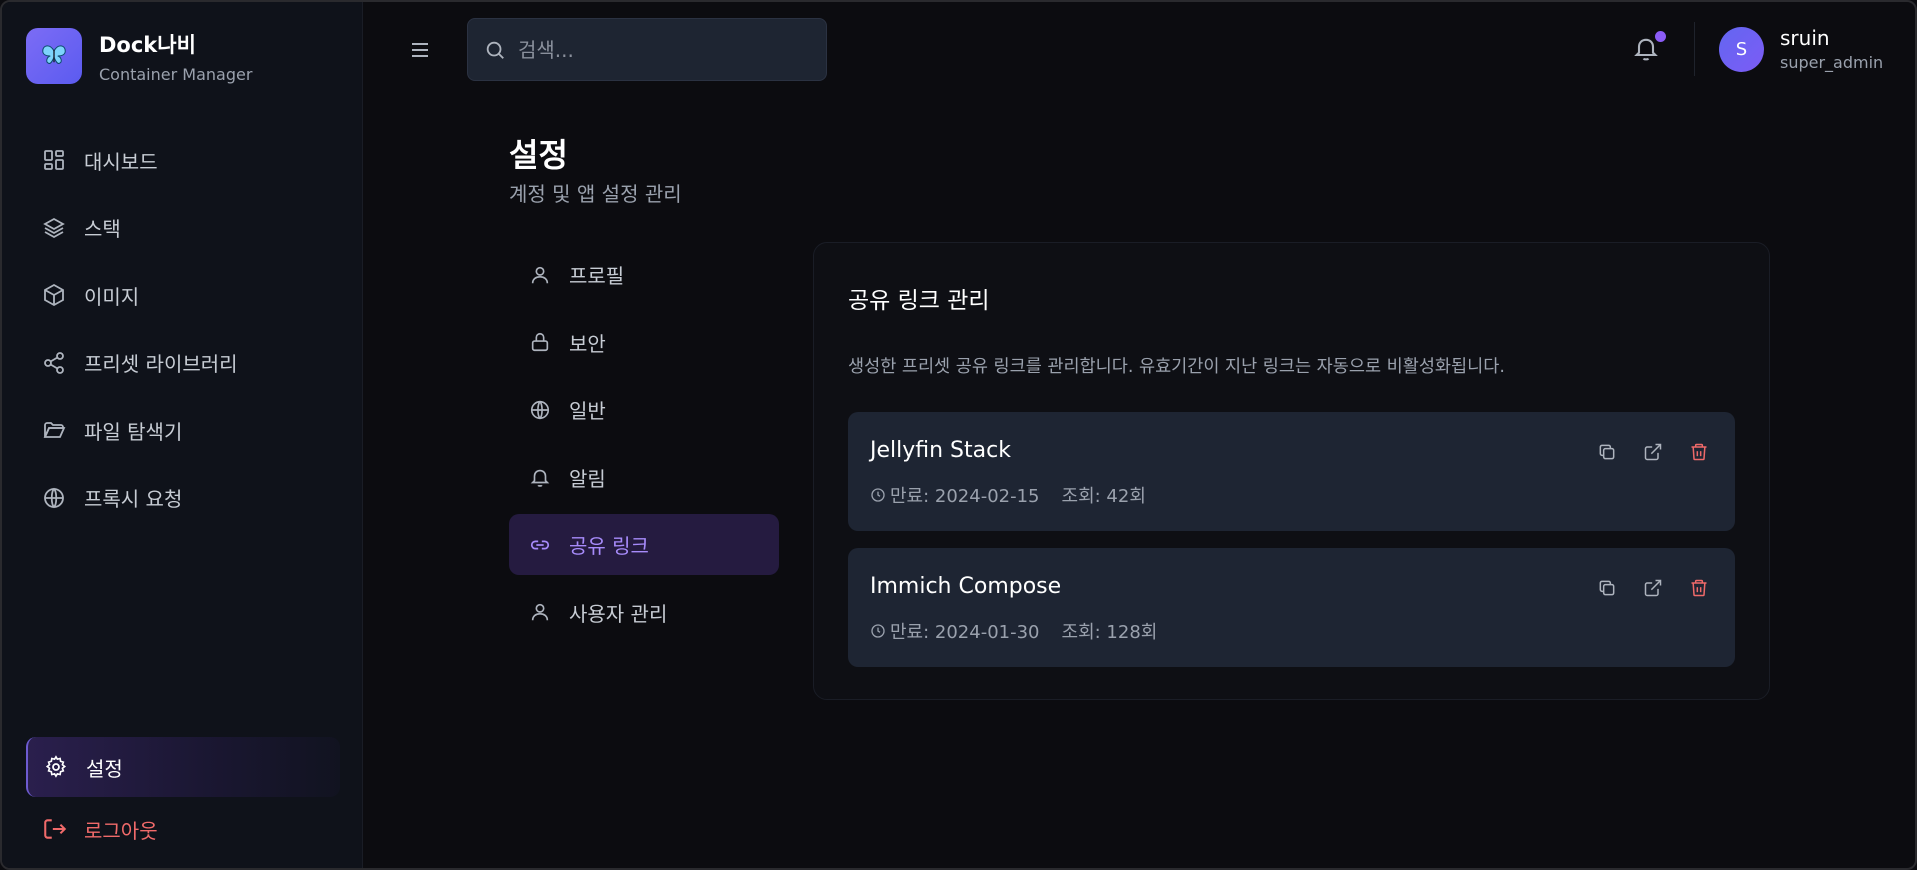  What do you see at coordinates (587, 478) in the screenshot?
I see `settings-tab-label: 알림` at bounding box center [587, 478].